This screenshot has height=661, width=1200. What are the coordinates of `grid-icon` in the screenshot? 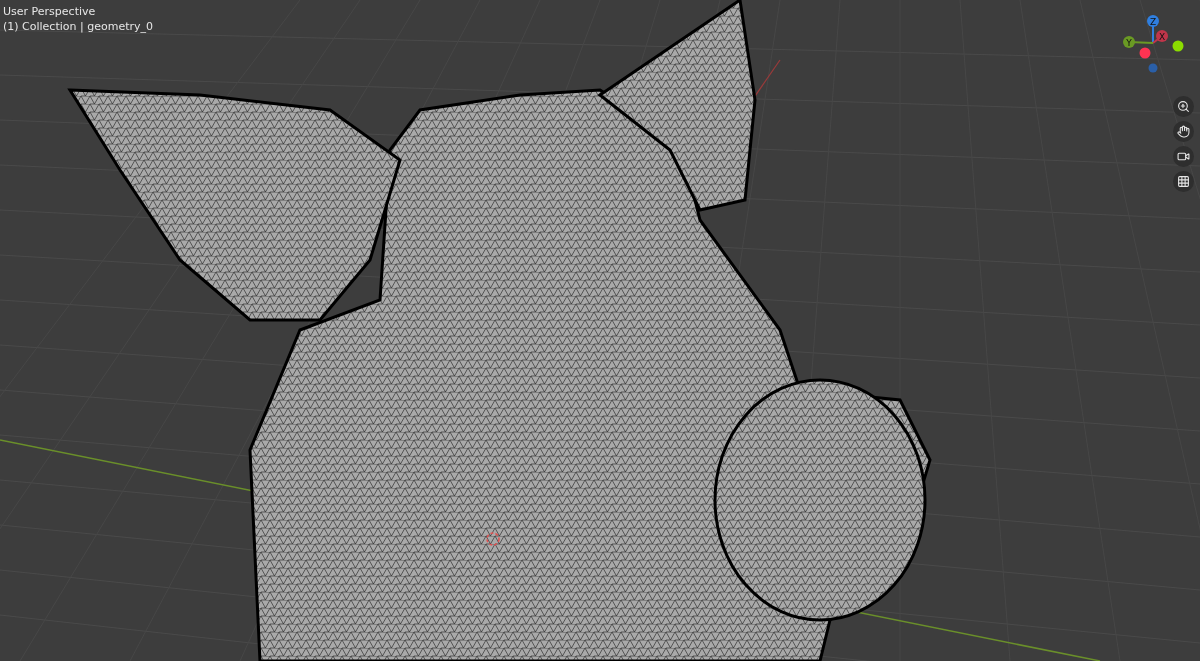 It's located at (1183, 181).